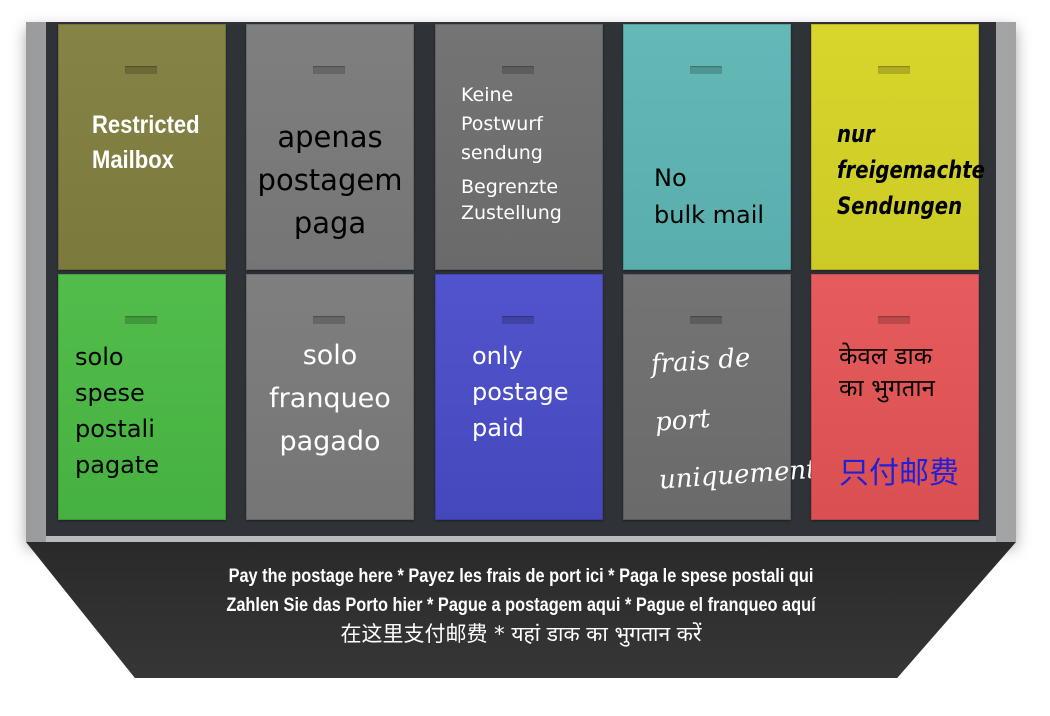 This screenshot has height=716, width=1050. What do you see at coordinates (911, 170) in the screenshot?
I see `mailbox-label: nur freigemachte Sendungen` at bounding box center [911, 170].